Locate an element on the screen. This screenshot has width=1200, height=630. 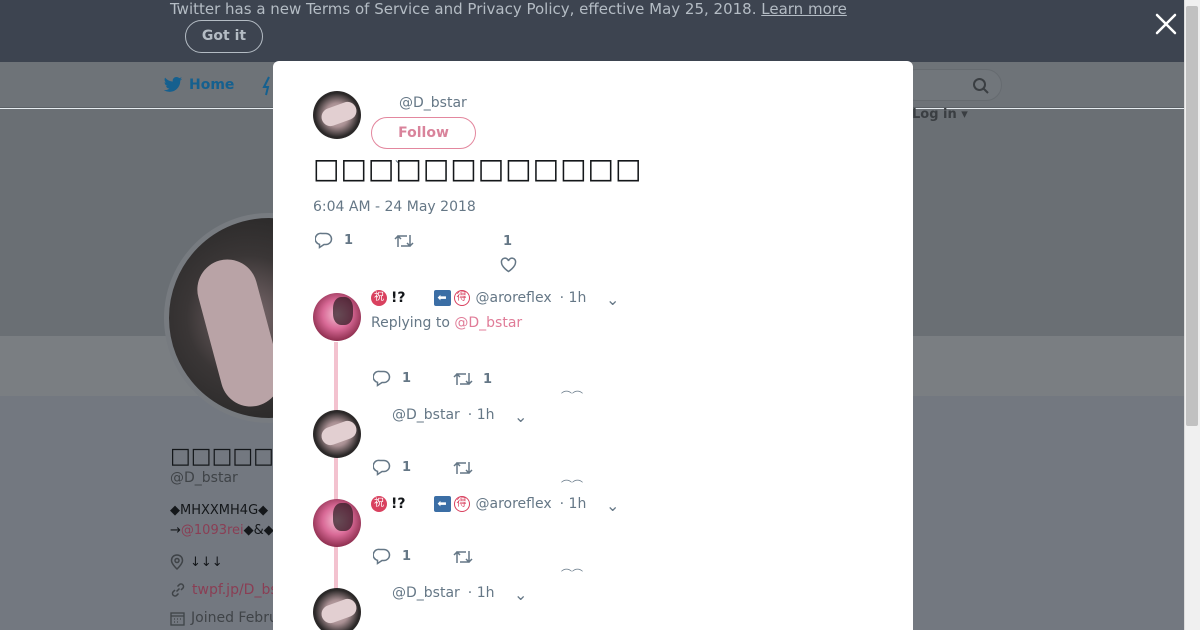
thread-connector is located at coordinates (336, 486).